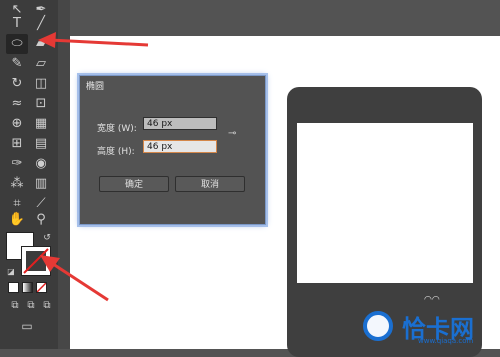  What do you see at coordinates (93, 40) in the screenshot?
I see `arrow-to-ellipse-tool-icon` at bounding box center [93, 40].